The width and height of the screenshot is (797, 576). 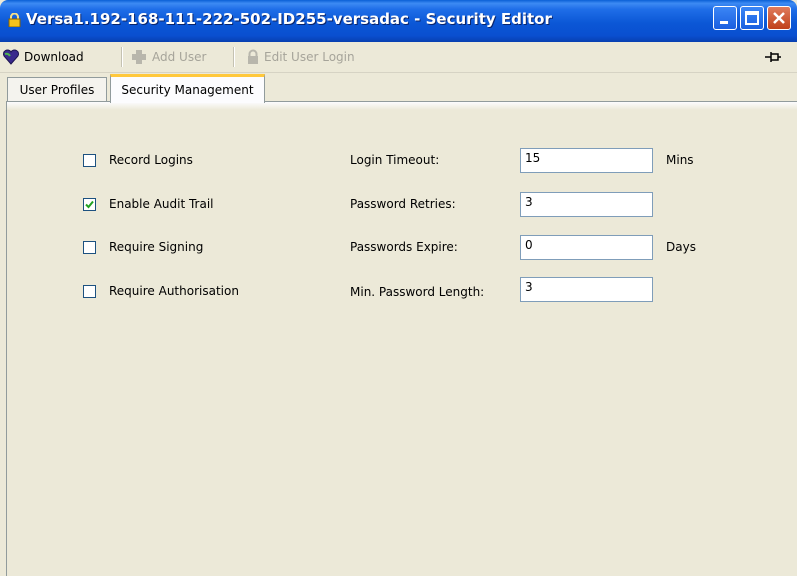 I want to click on require-authorisation-option: Require Authorisation, so click(x=161, y=291).